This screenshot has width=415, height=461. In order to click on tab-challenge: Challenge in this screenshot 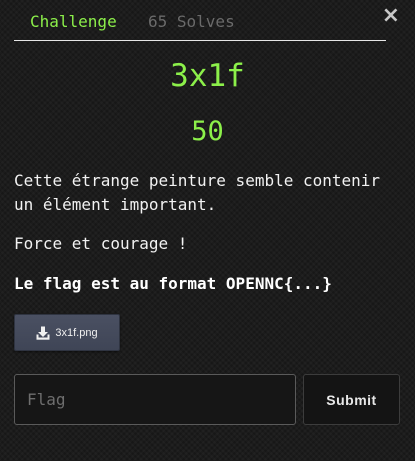, I will do `click(73, 22)`.